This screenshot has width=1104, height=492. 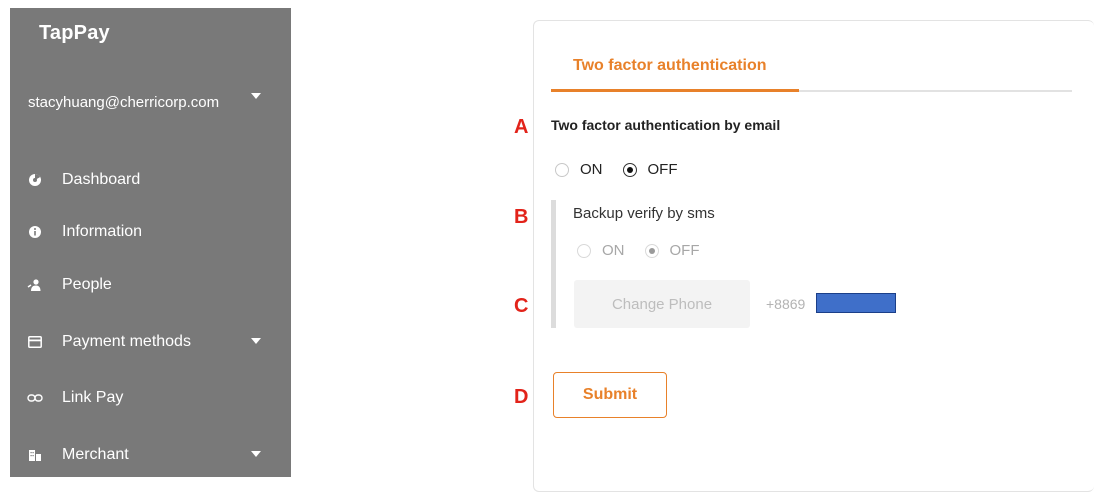 What do you see at coordinates (553, 264) in the screenshot?
I see `backup-section-bar` at bounding box center [553, 264].